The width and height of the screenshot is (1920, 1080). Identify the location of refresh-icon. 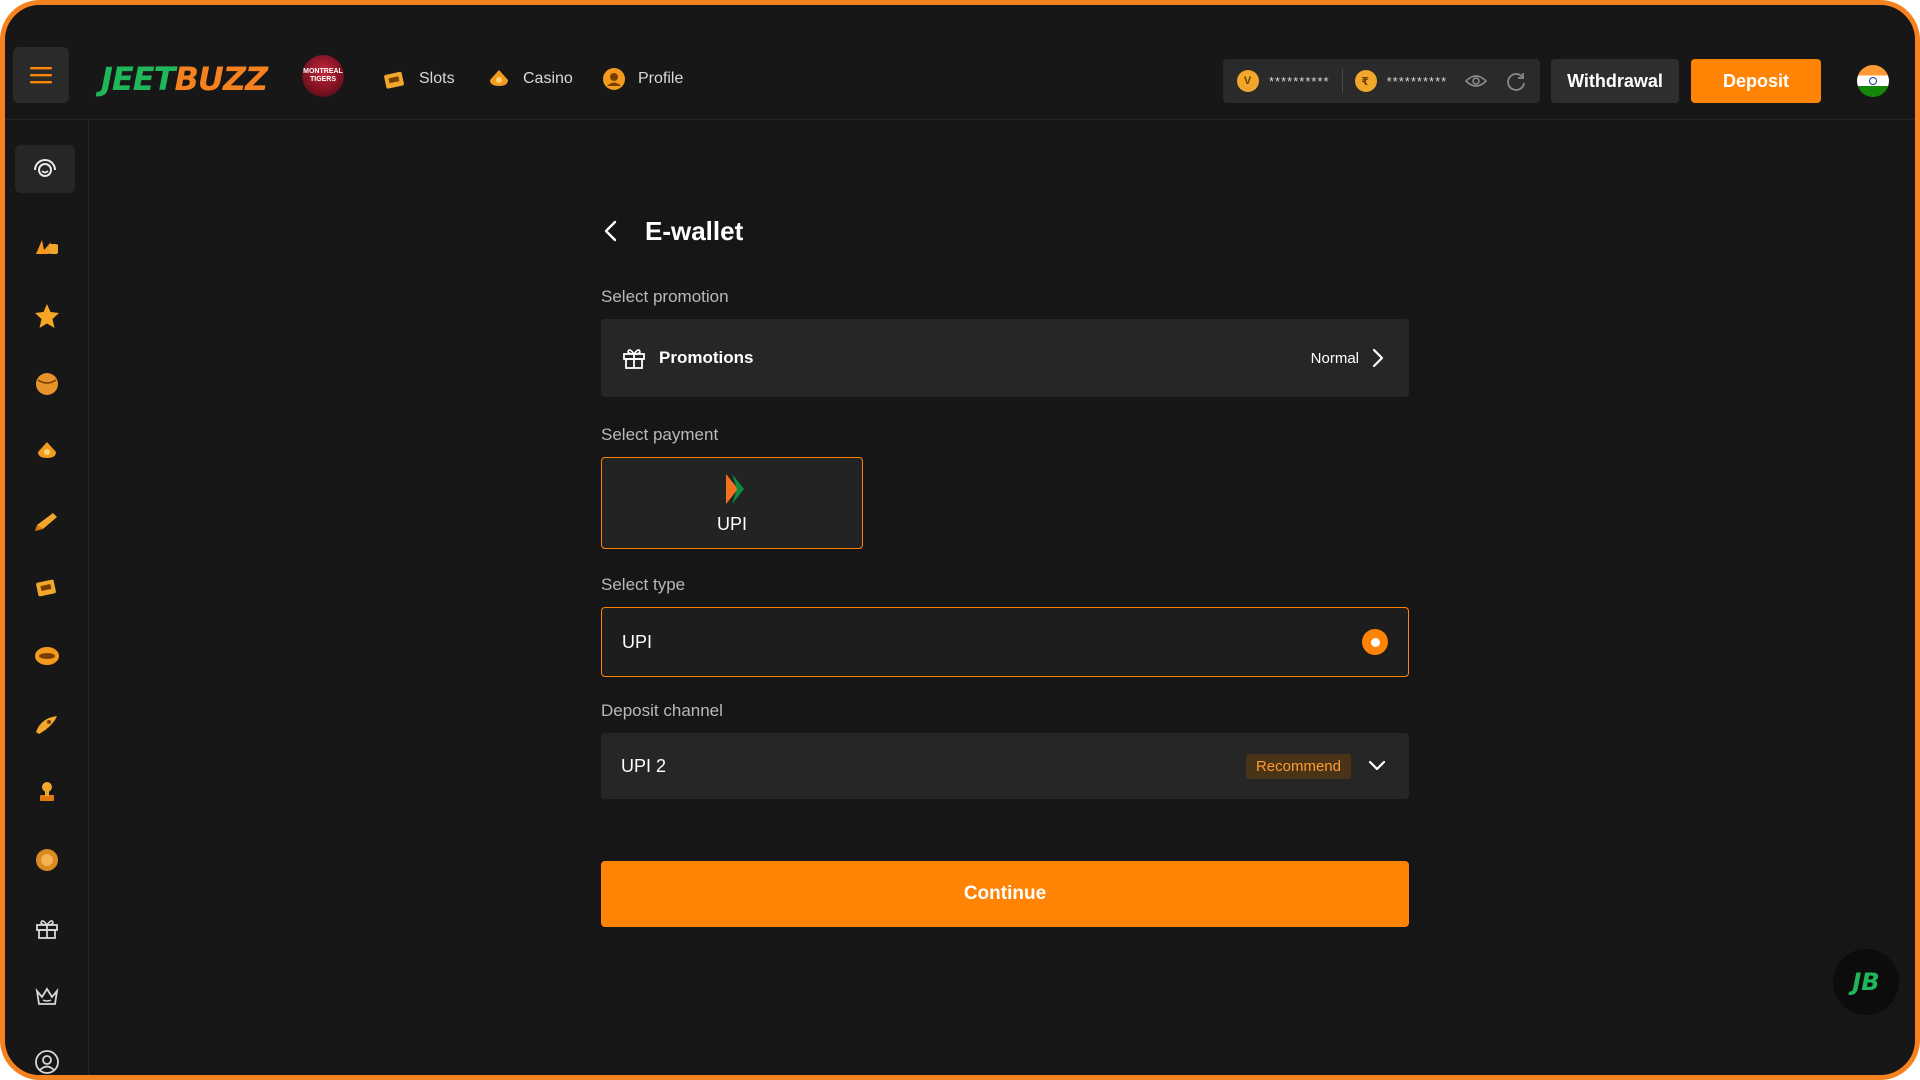
(1516, 81).